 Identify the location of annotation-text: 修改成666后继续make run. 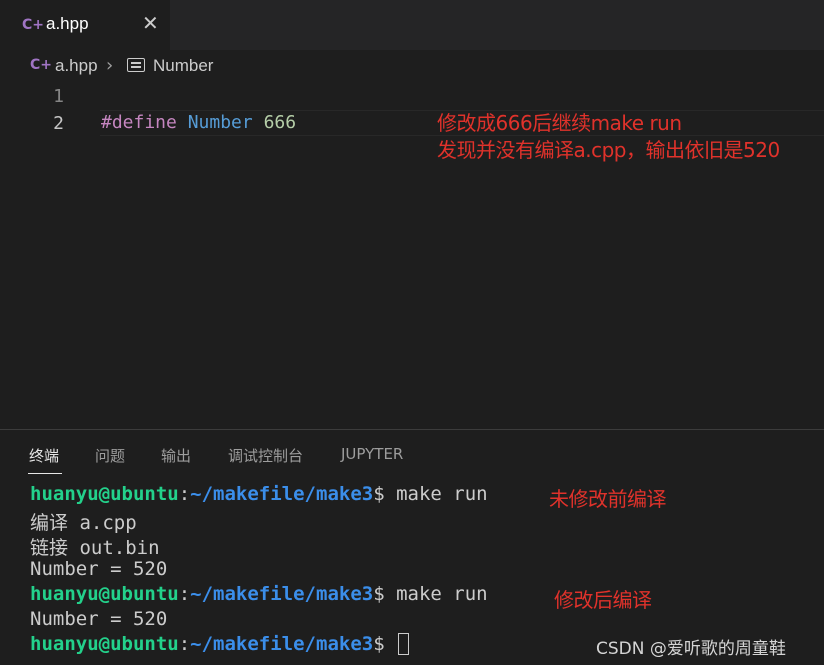
(559, 123).